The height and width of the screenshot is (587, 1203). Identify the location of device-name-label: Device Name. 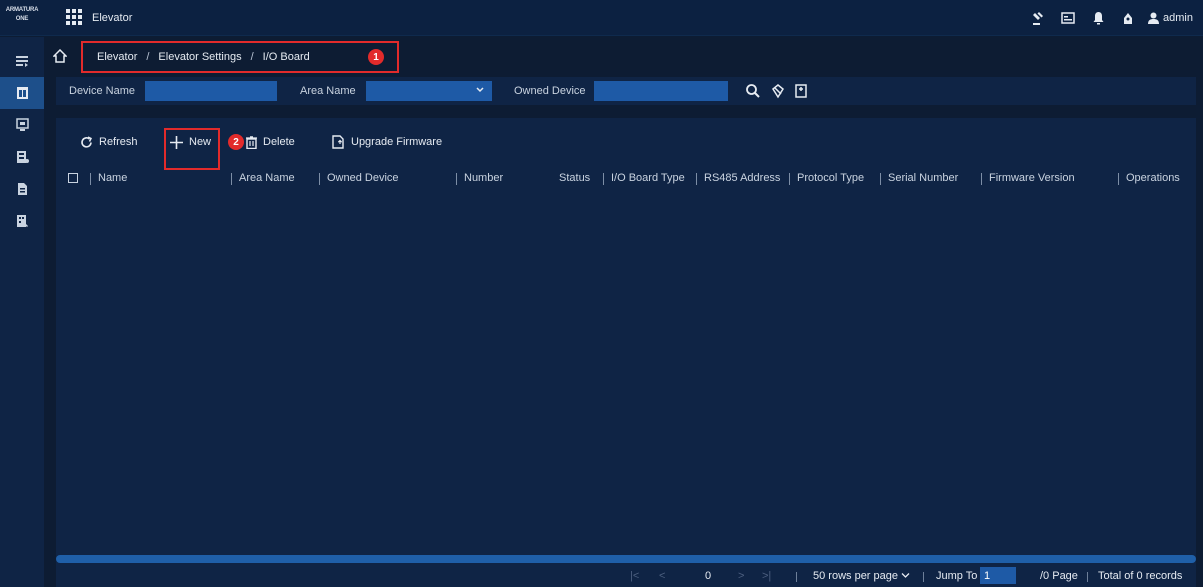
(102, 91).